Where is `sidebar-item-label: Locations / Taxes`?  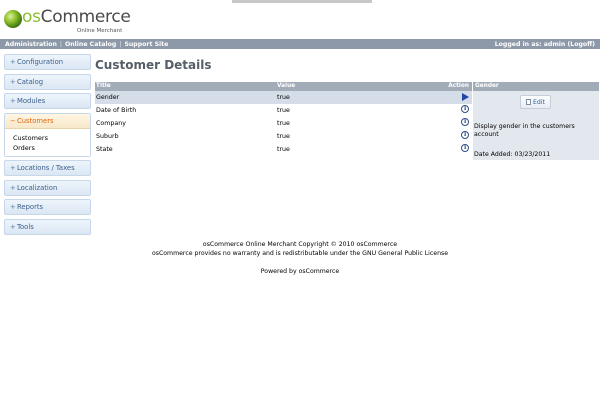
sidebar-item-label: Locations / Taxes is located at coordinates (46, 168).